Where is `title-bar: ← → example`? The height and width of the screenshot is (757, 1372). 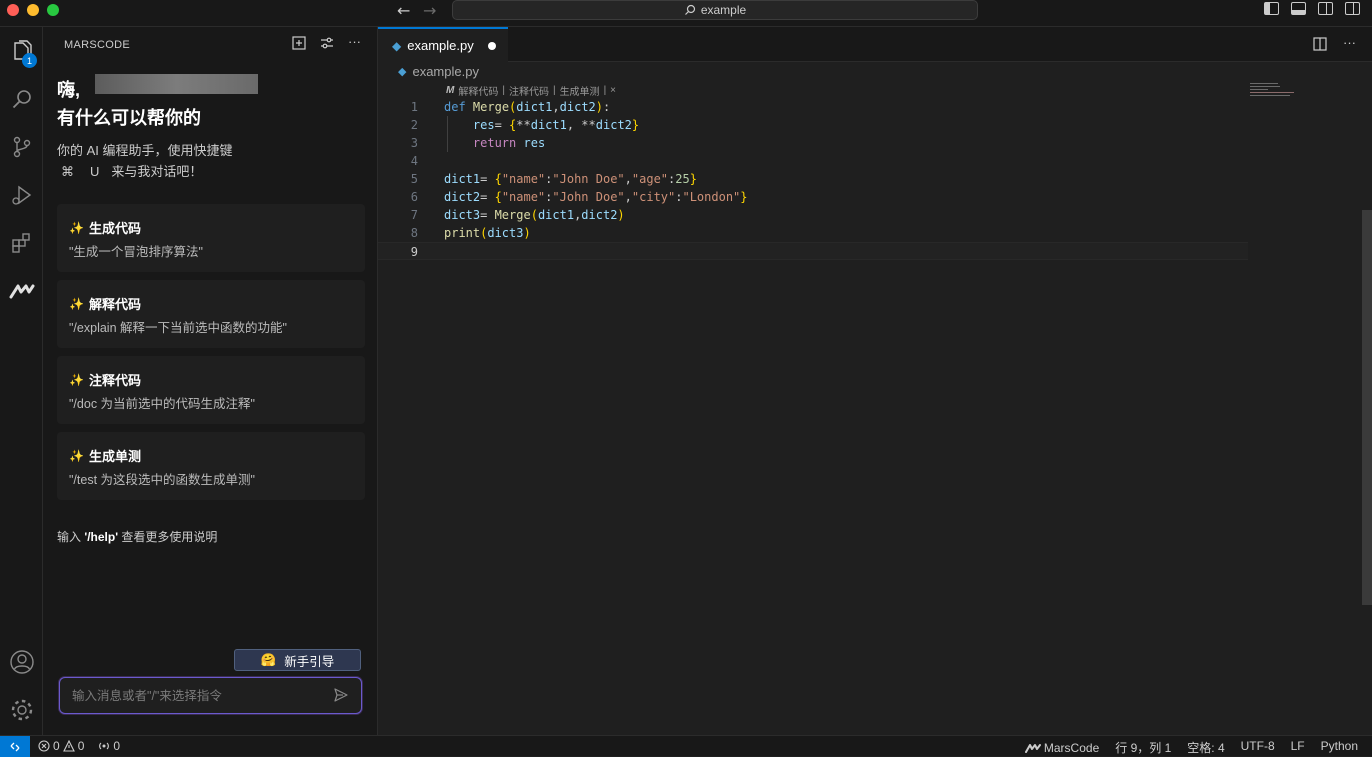
title-bar: ← → example is located at coordinates (686, 13).